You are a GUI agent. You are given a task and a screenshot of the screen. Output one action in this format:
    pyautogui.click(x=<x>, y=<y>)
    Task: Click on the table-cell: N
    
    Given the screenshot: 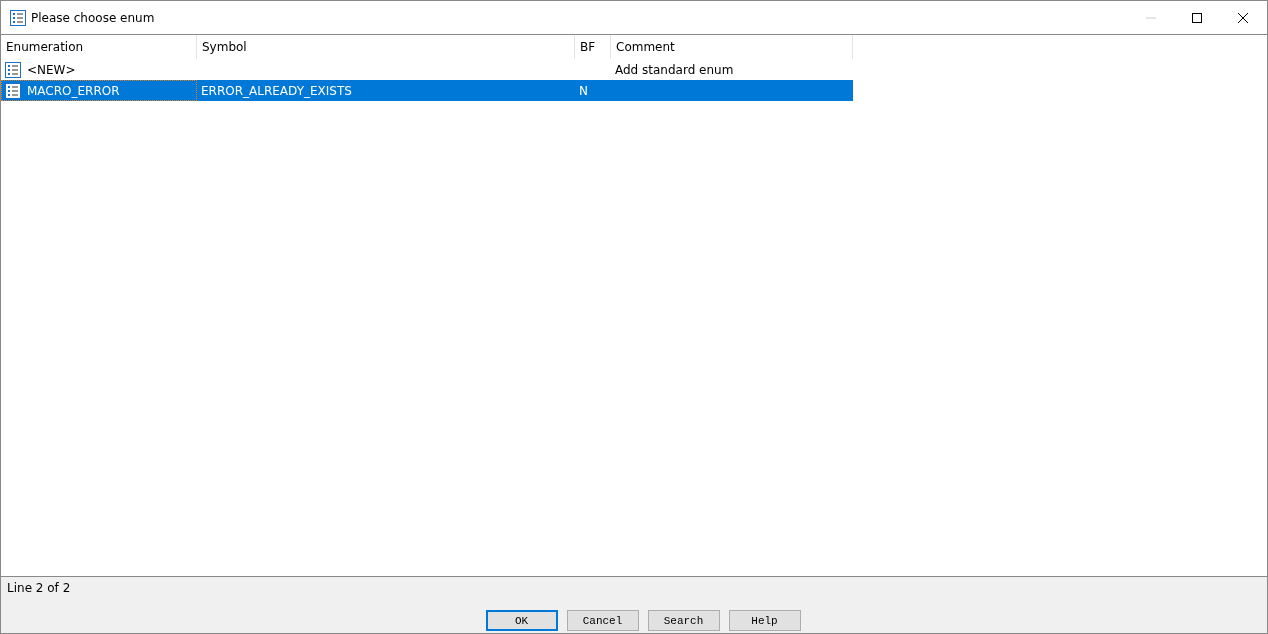 What is the action you would take?
    pyautogui.click(x=583, y=90)
    